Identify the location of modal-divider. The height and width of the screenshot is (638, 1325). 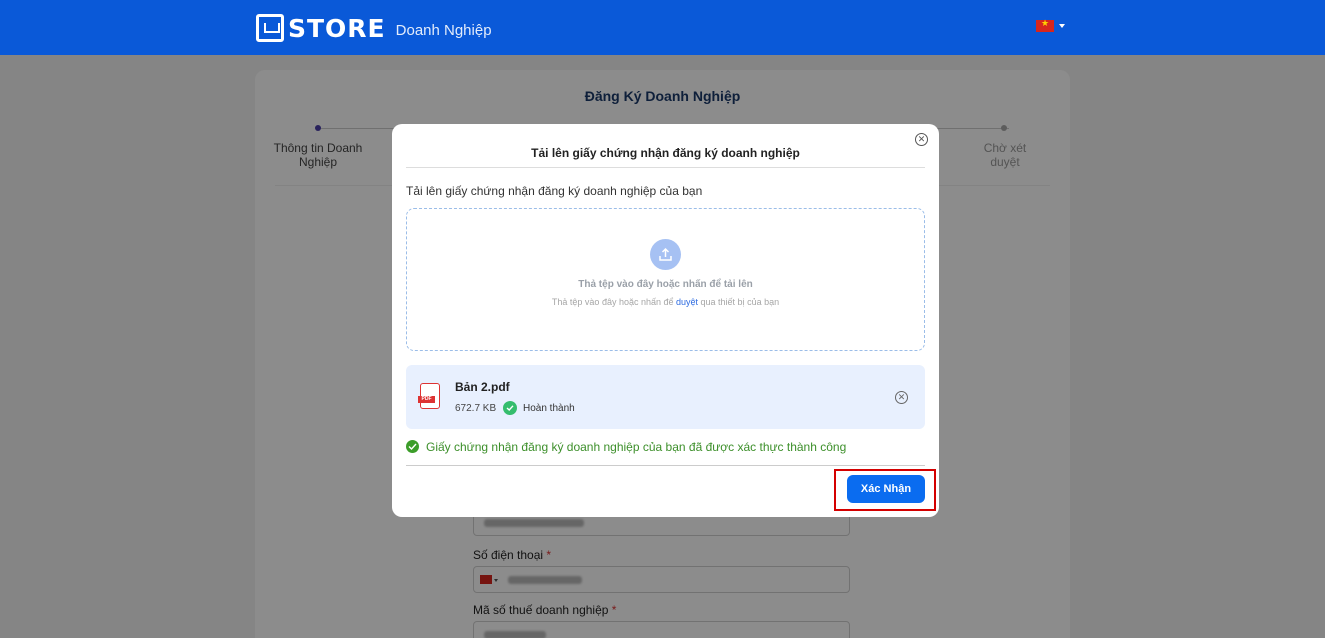
(665, 167).